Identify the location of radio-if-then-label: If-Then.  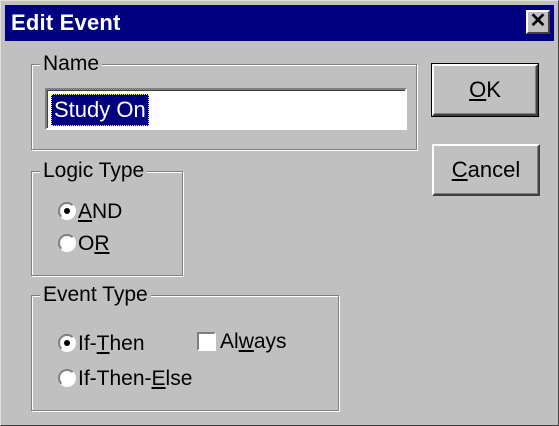
(111, 343).